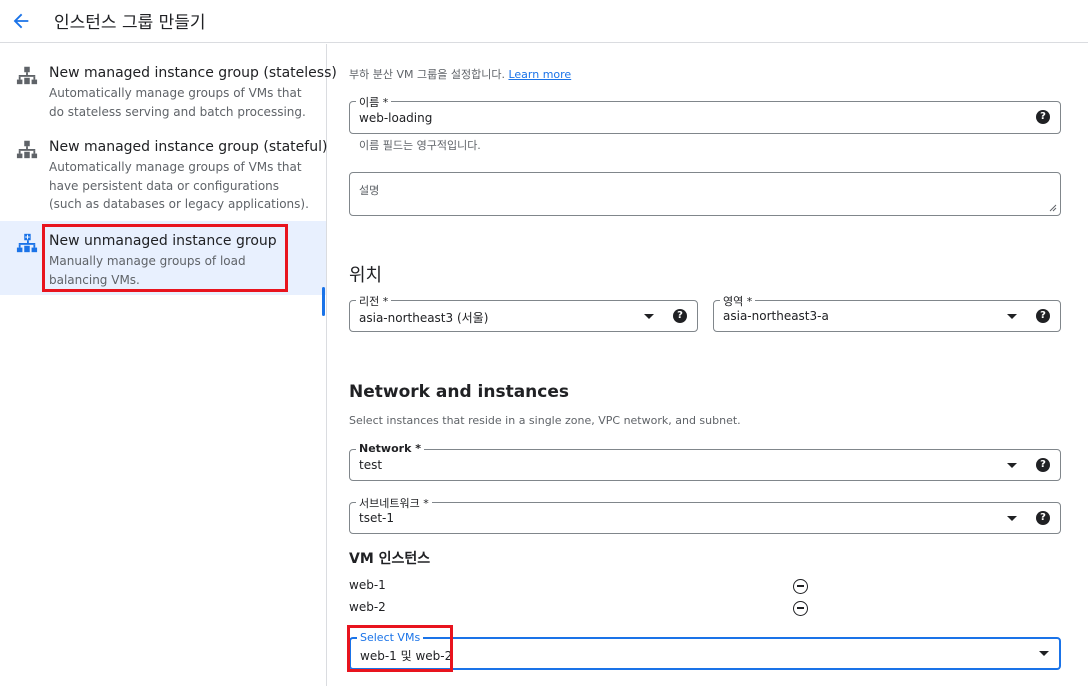 Image resolution: width=1088 pixels, height=686 pixels. What do you see at coordinates (1053, 208) in the screenshot?
I see `resize-handle-icon` at bounding box center [1053, 208].